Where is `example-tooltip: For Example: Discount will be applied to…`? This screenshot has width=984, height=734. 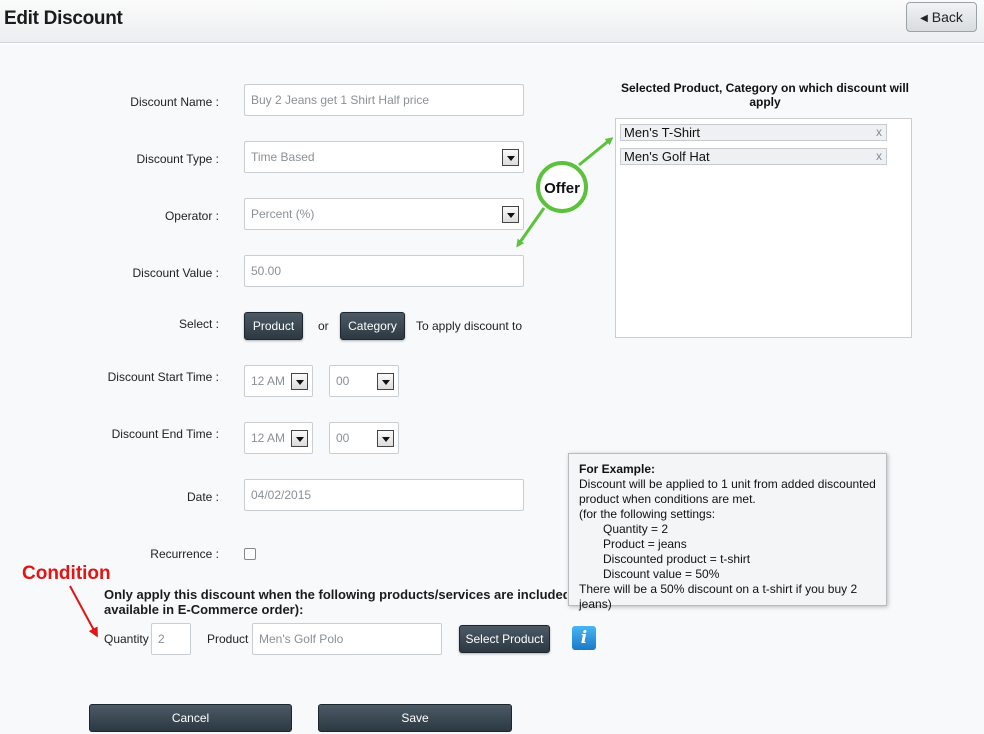 example-tooltip: For Example: Discount will be applied to… is located at coordinates (727, 532).